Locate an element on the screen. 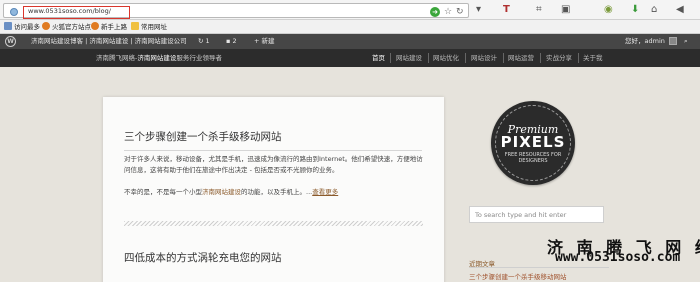 Image resolution: width=700 pixels, height=282 pixels. new-item: + 新建 is located at coordinates (264, 41).